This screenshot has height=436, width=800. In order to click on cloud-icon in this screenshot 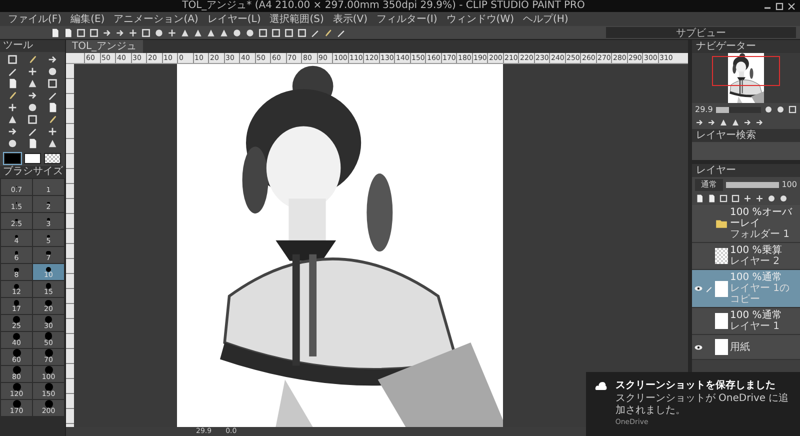, I will do `click(601, 386)`.